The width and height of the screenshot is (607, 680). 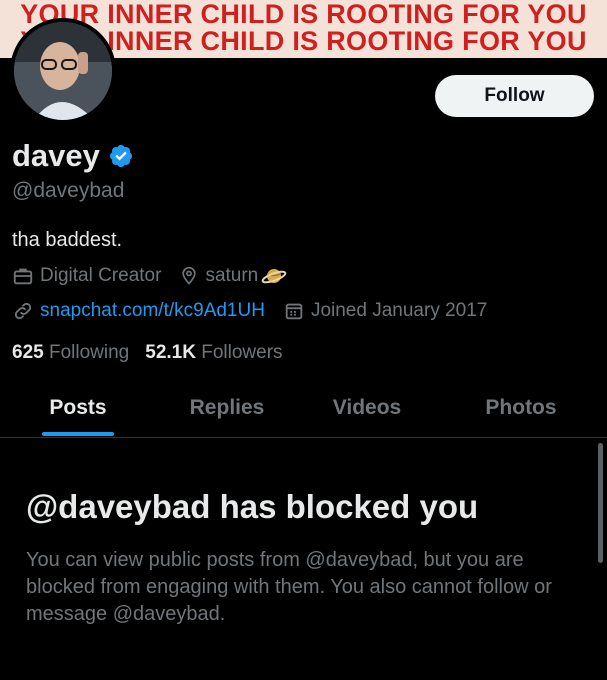 I want to click on scrollbar, so click(x=600, y=503).